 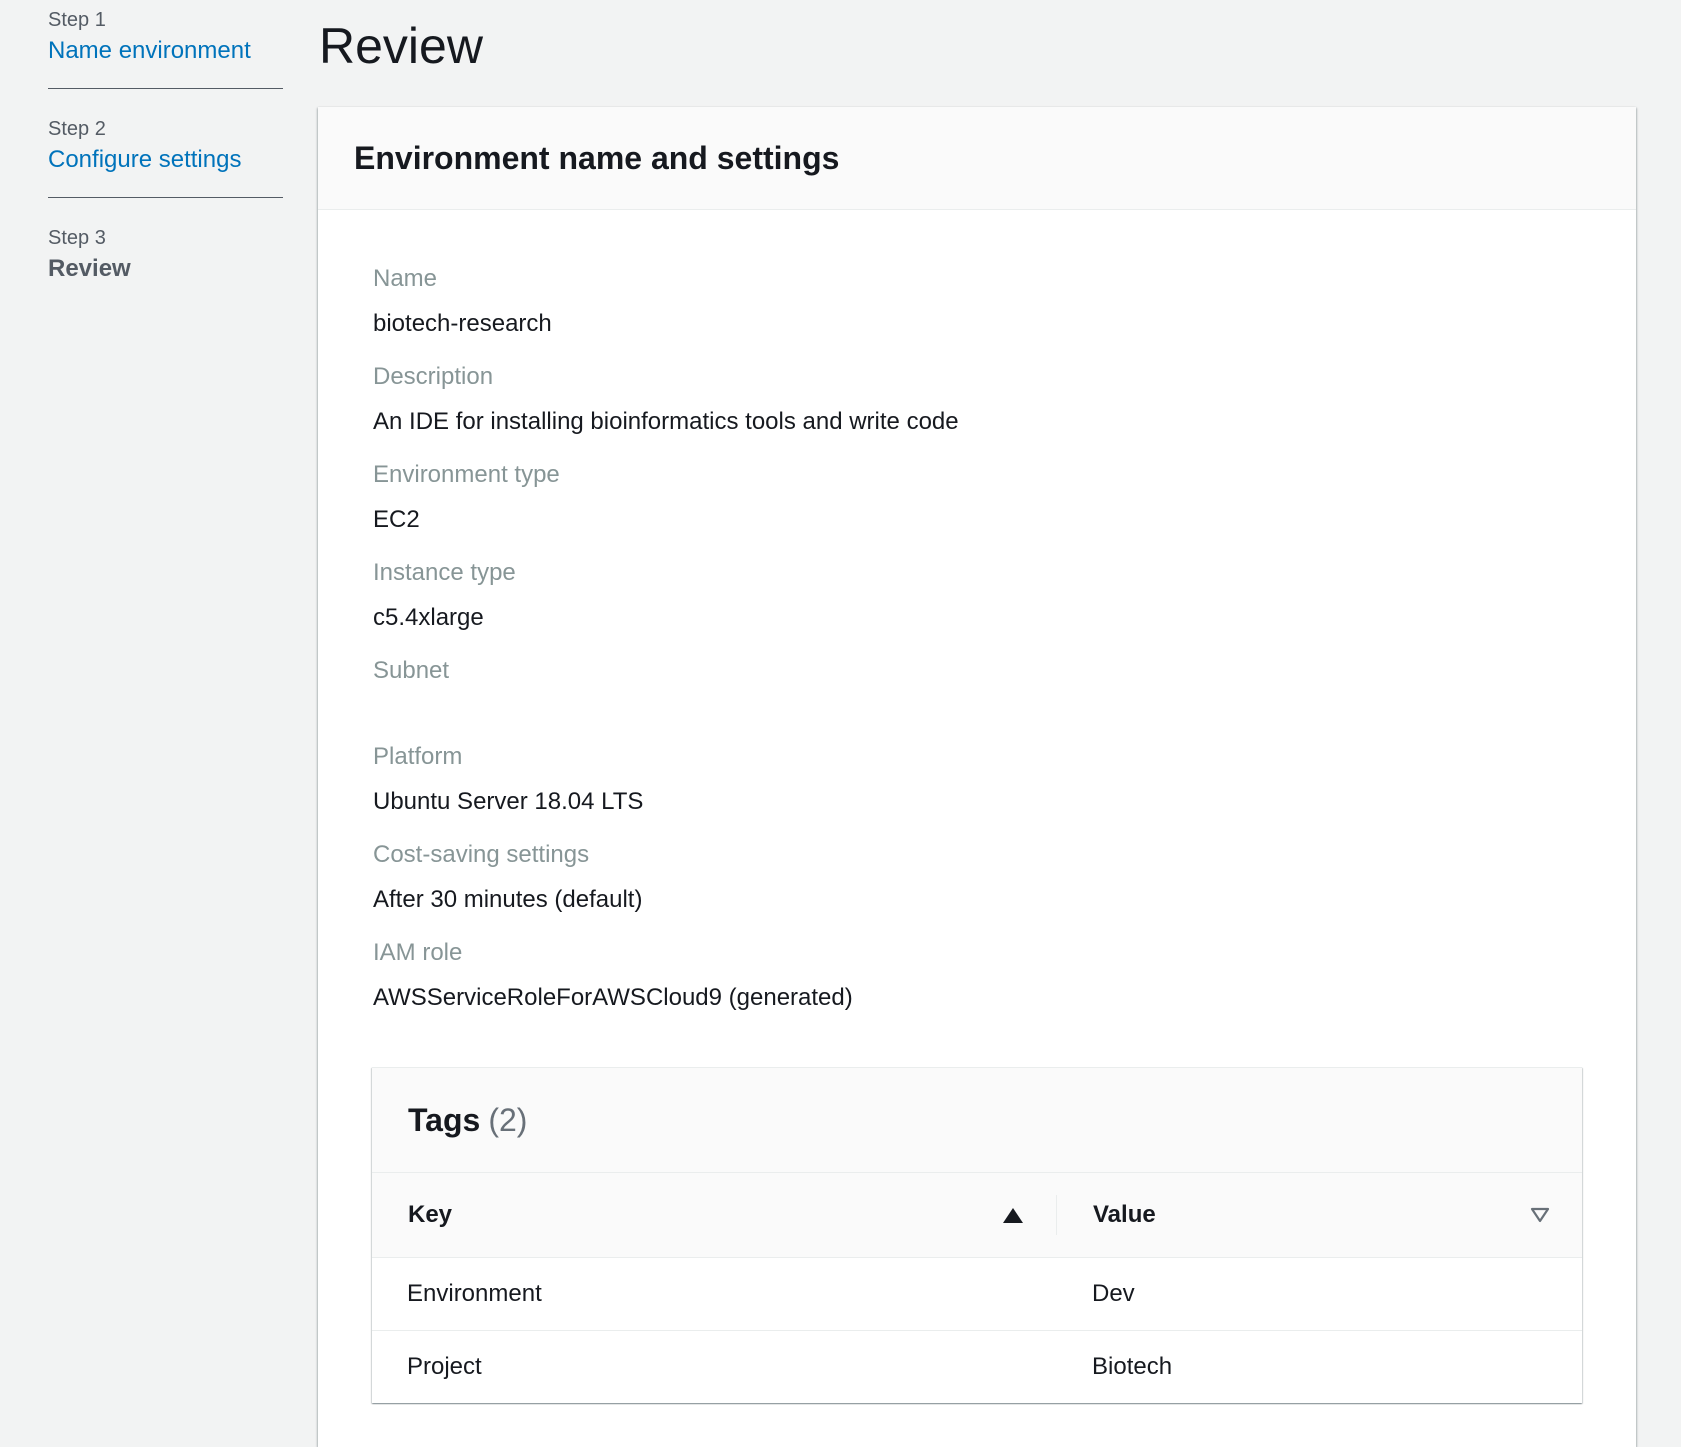 I want to click on field-value: After 30 minutes (default), so click(x=508, y=899).